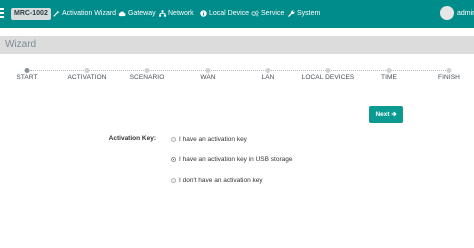 The image size is (474, 248). What do you see at coordinates (27, 77) in the screenshot?
I see `step-label-start: START` at bounding box center [27, 77].